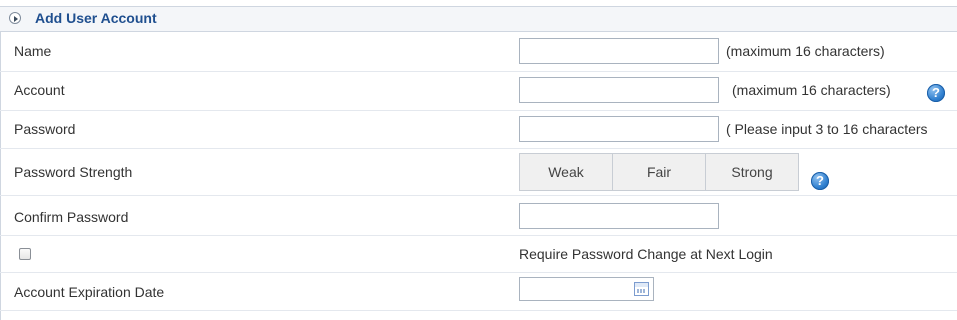  Describe the element at coordinates (39, 90) in the screenshot. I see `account-label: Account` at that location.